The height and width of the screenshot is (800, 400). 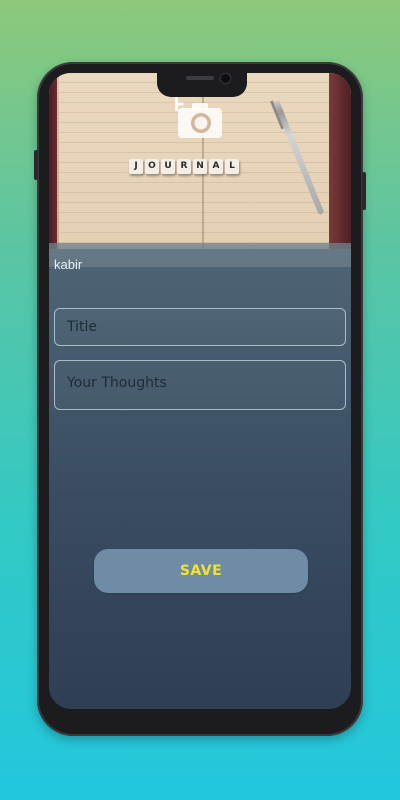 What do you see at coordinates (200, 255) in the screenshot?
I see `image-caption-strip` at bounding box center [200, 255].